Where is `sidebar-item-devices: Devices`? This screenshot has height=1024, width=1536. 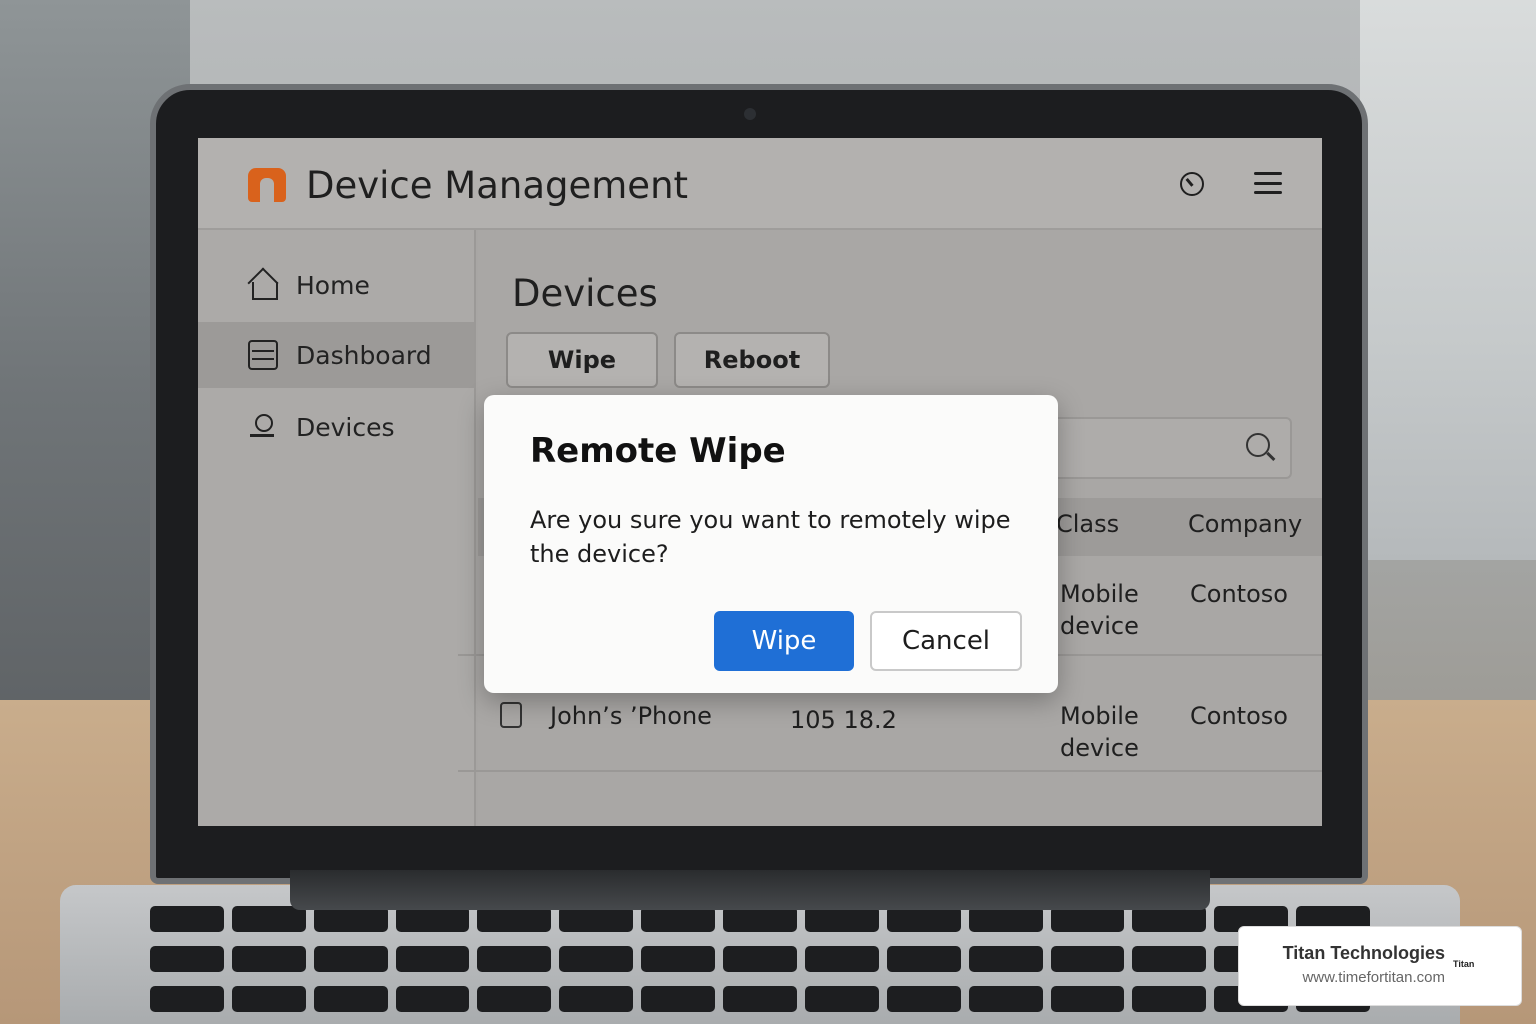 sidebar-item-devices: Devices is located at coordinates (336, 427).